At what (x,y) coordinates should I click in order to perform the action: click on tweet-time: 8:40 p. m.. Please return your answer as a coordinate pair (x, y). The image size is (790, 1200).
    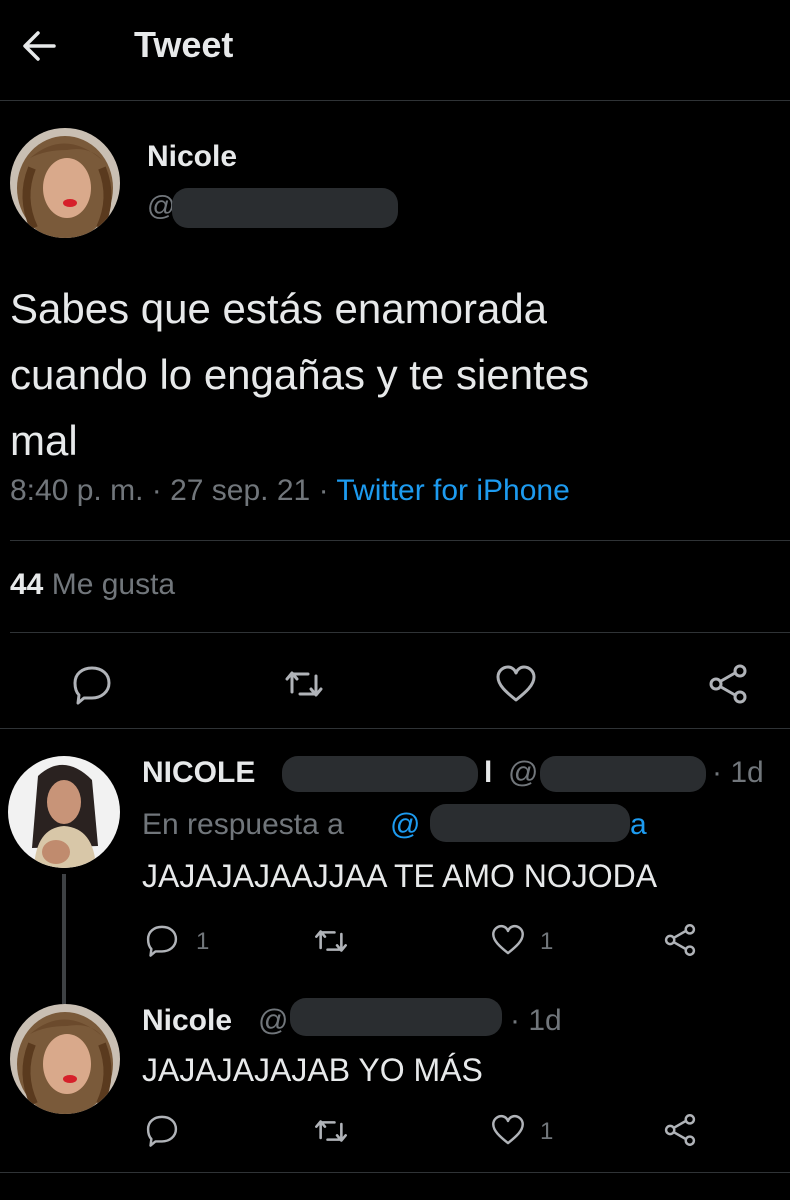
    Looking at the image, I should click on (77, 490).